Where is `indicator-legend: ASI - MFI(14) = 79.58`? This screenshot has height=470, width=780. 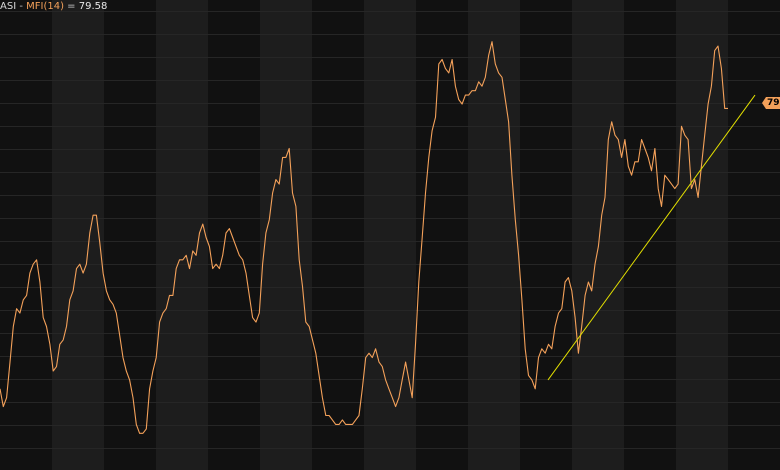
indicator-legend: ASI - MFI(14) = 79.58 is located at coordinates (53, 7).